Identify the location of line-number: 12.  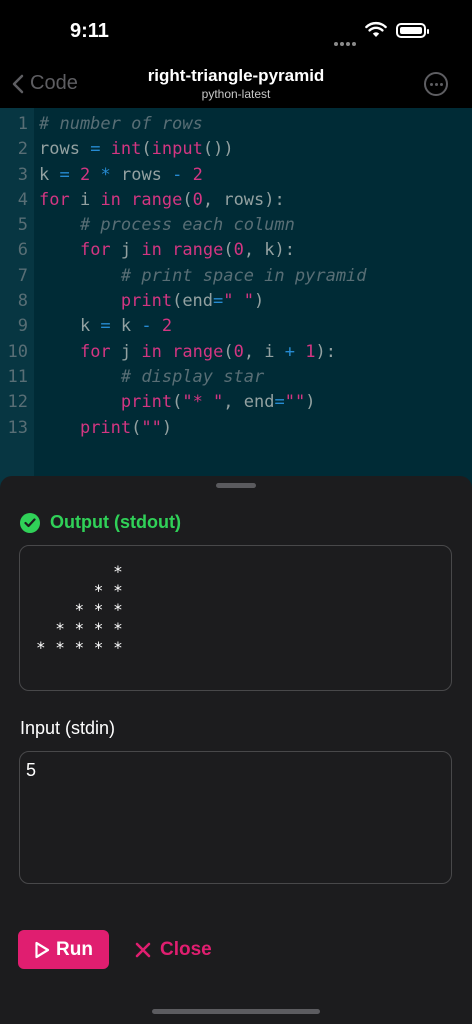
(17, 402).